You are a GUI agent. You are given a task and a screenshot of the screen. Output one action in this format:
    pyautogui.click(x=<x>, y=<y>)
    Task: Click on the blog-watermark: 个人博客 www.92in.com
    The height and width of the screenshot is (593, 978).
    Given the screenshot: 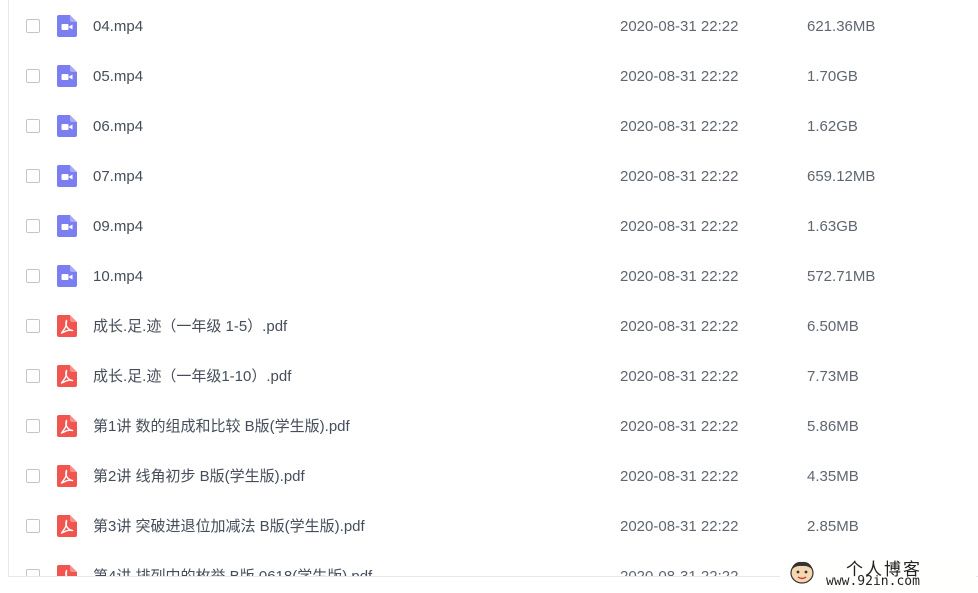 What is the action you would take?
    pyautogui.click(x=878, y=572)
    